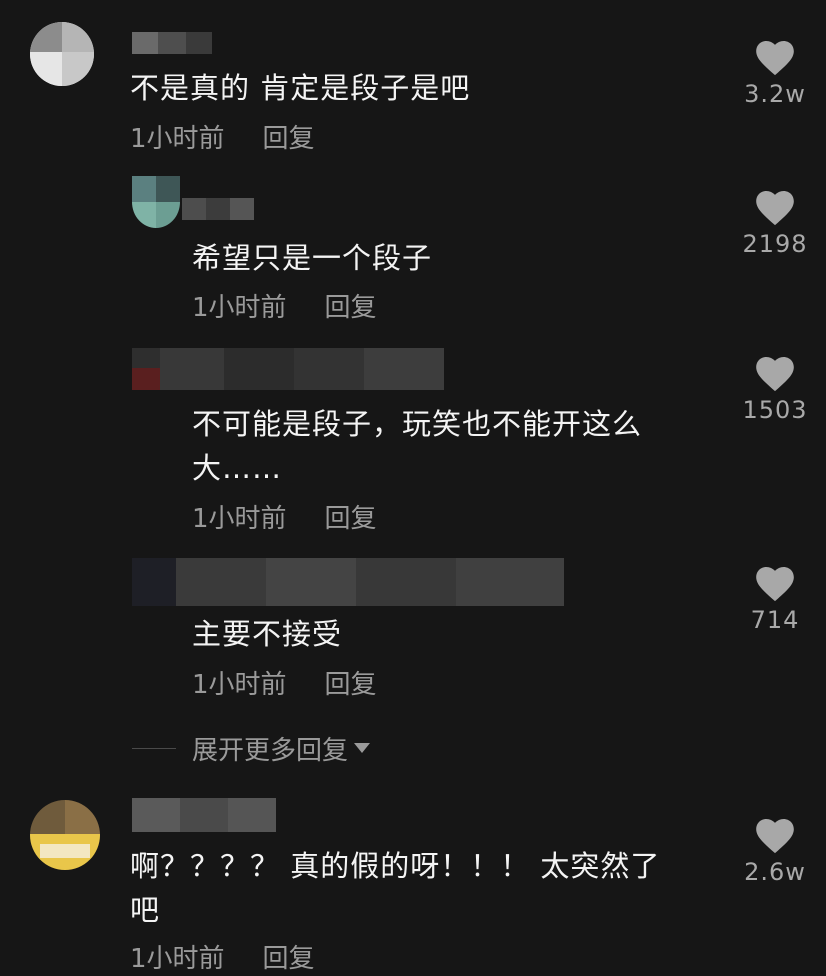 This screenshot has width=826, height=976. What do you see at coordinates (312, 258) in the screenshot?
I see `comment-text: 希望只是一个段子` at bounding box center [312, 258].